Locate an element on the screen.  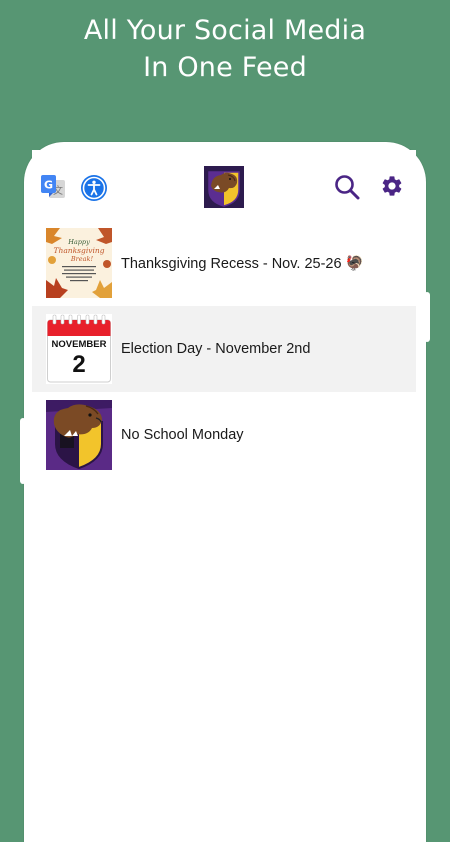
headline-line-1: All Your Social Media is located at coordinates (225, 30).